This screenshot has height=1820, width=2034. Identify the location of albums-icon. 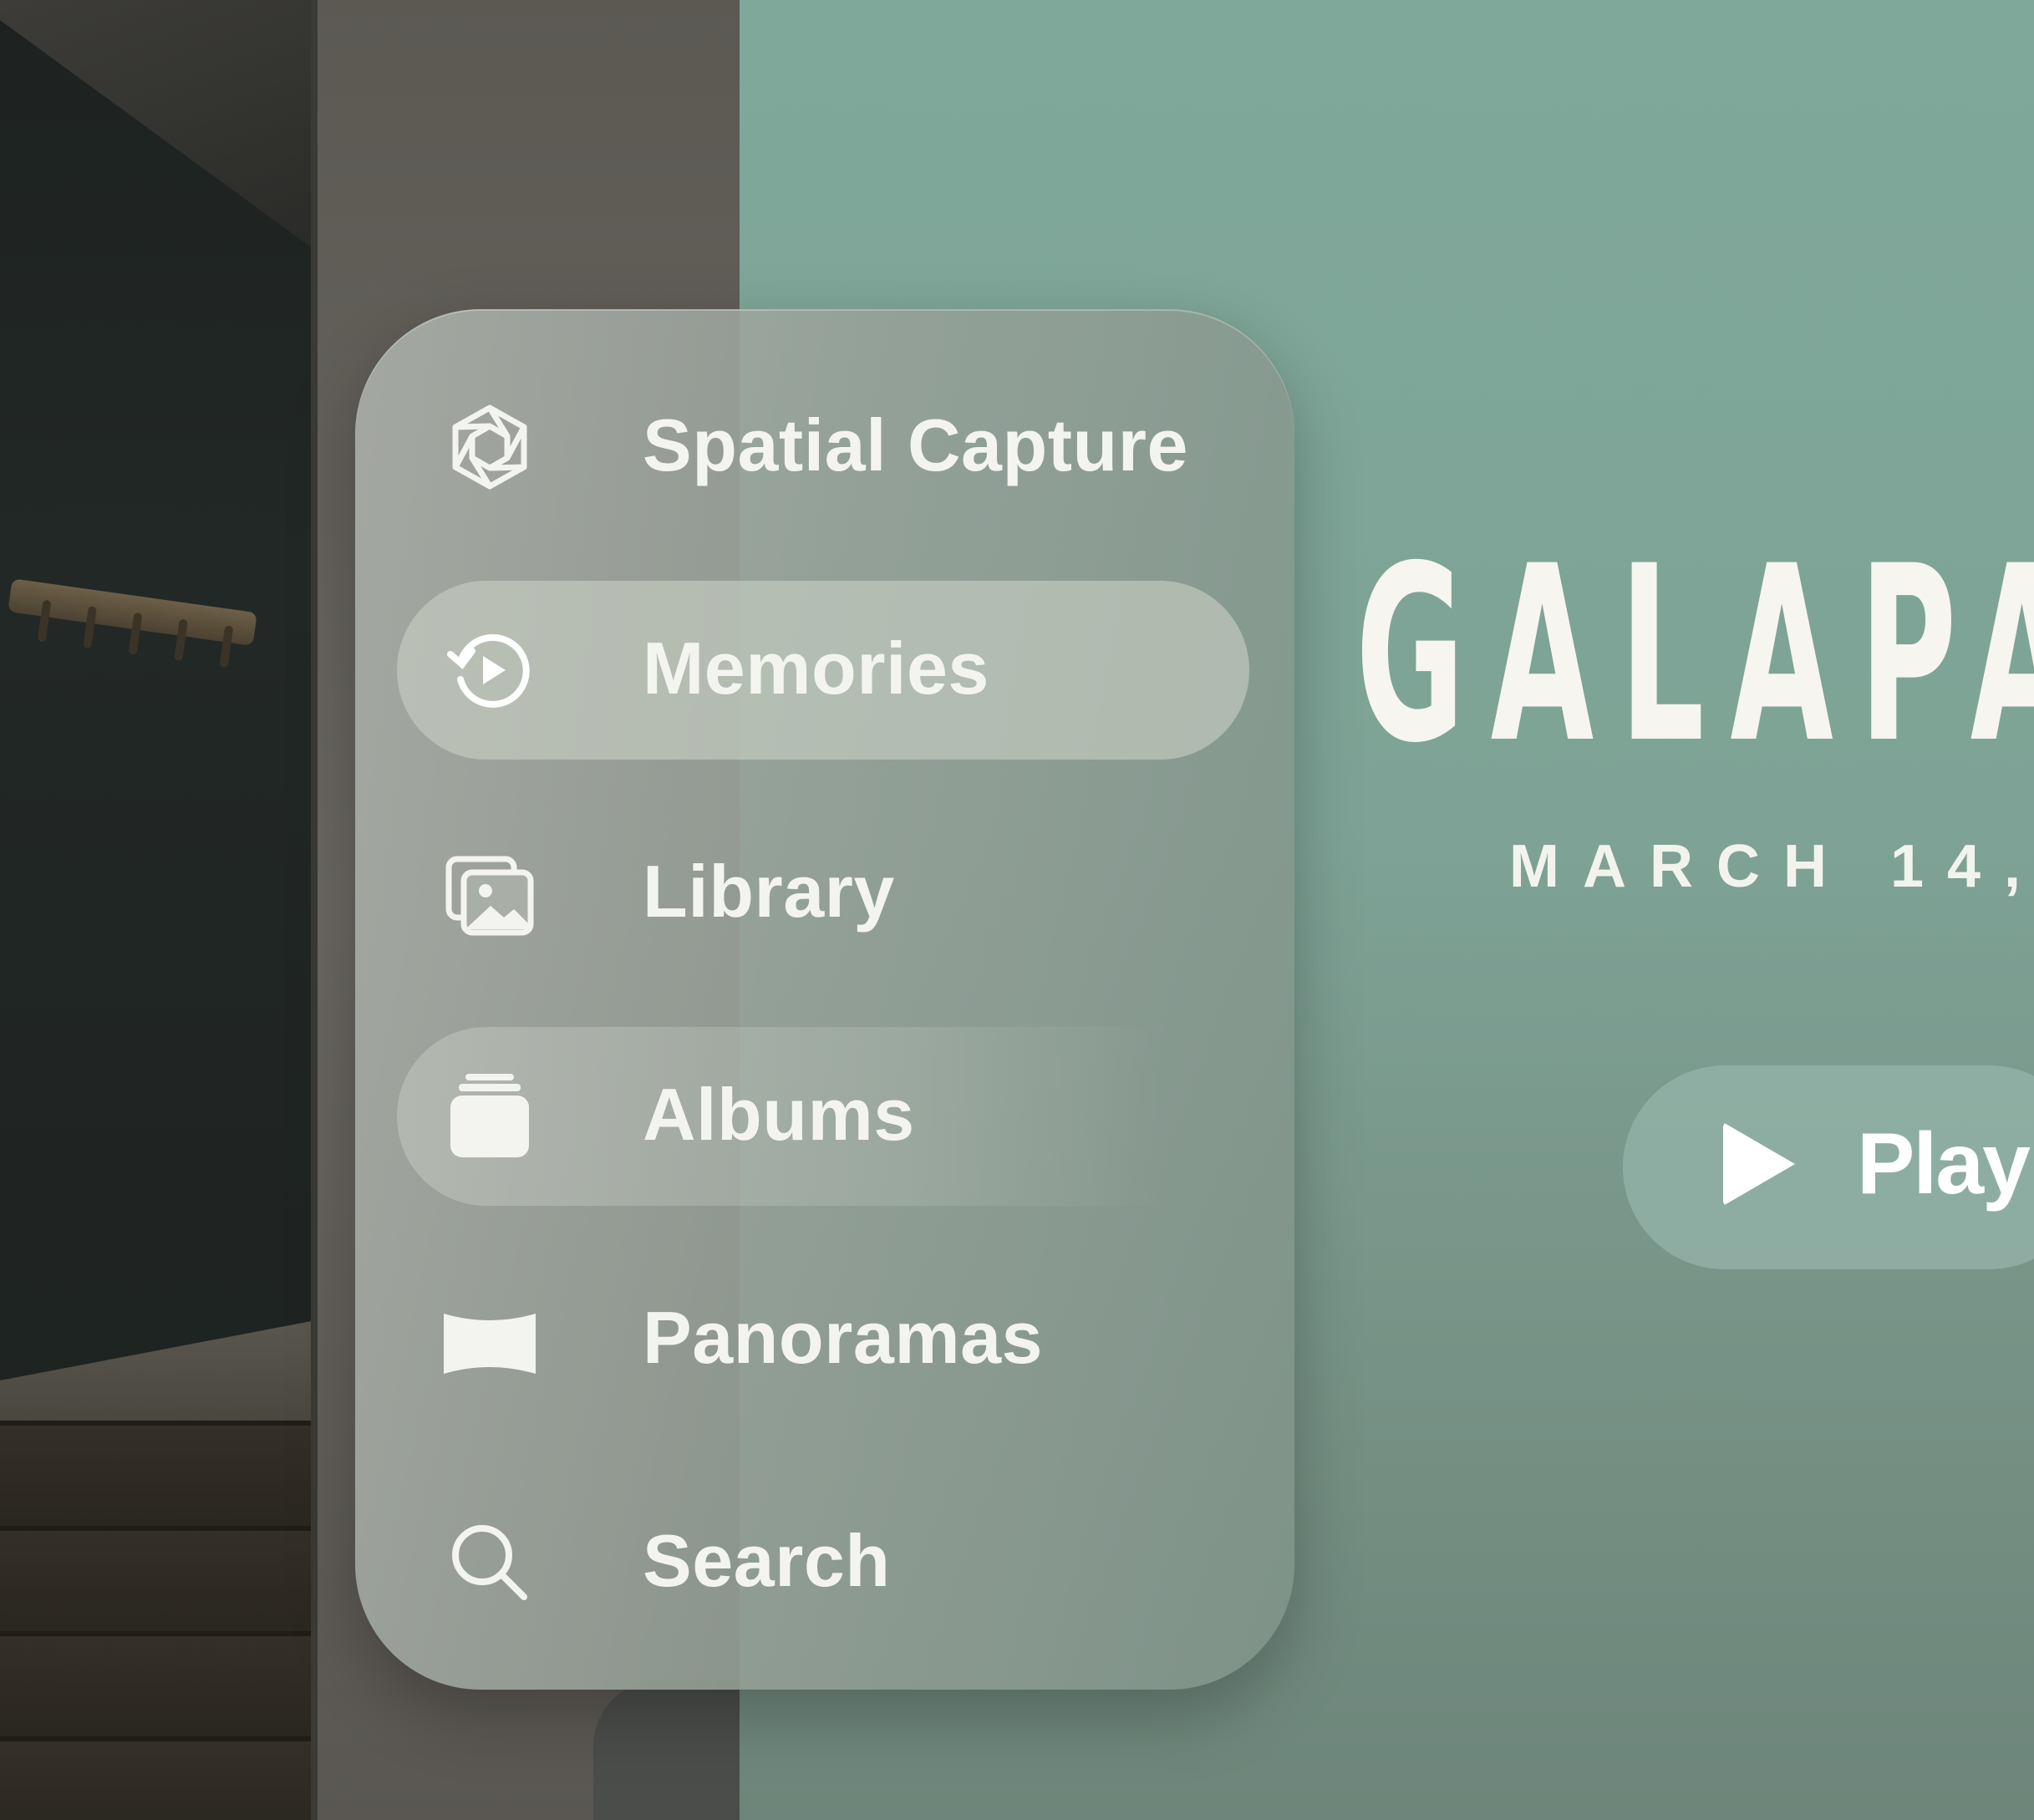
(490, 1116).